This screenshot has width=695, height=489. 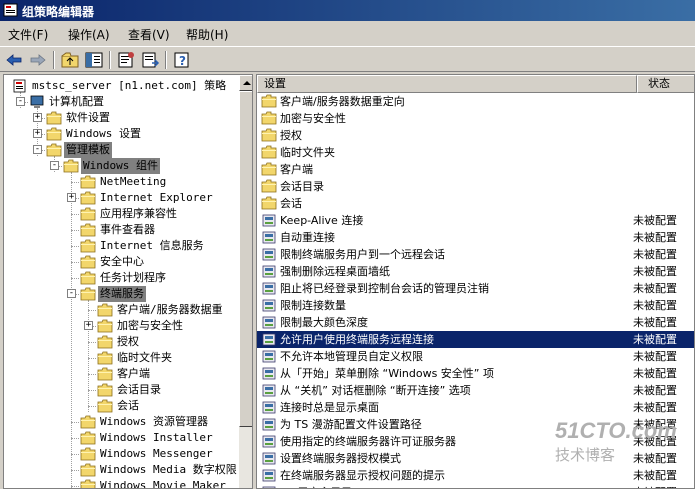 I want to click on list-policy-item: 限制终端服务用户到一个远程会话 未被配置, so click(x=475, y=254).